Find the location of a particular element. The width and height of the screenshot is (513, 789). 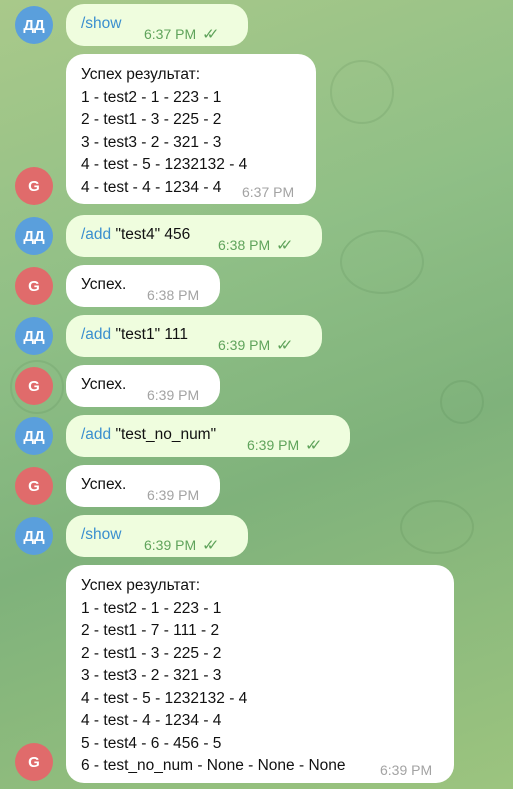

message-meta: 6:37 PM ✓✓ is located at coordinates (181, 35).